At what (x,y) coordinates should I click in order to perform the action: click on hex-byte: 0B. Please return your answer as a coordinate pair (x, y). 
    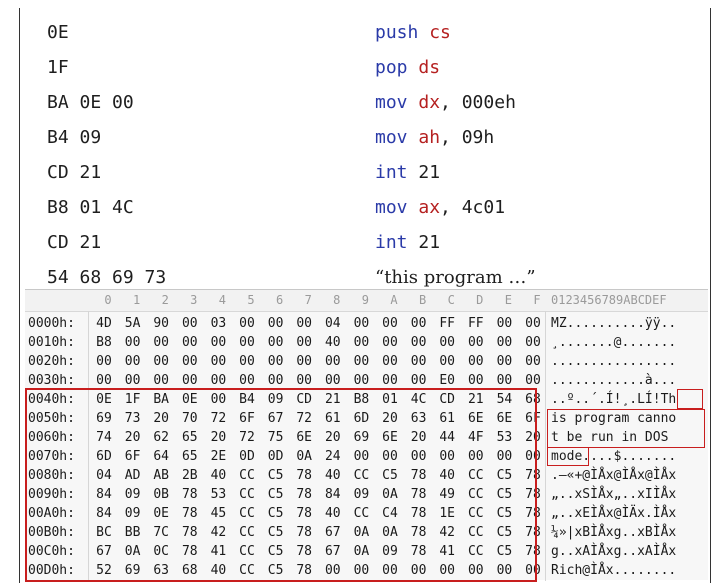
    Looking at the image, I should click on (161, 495).